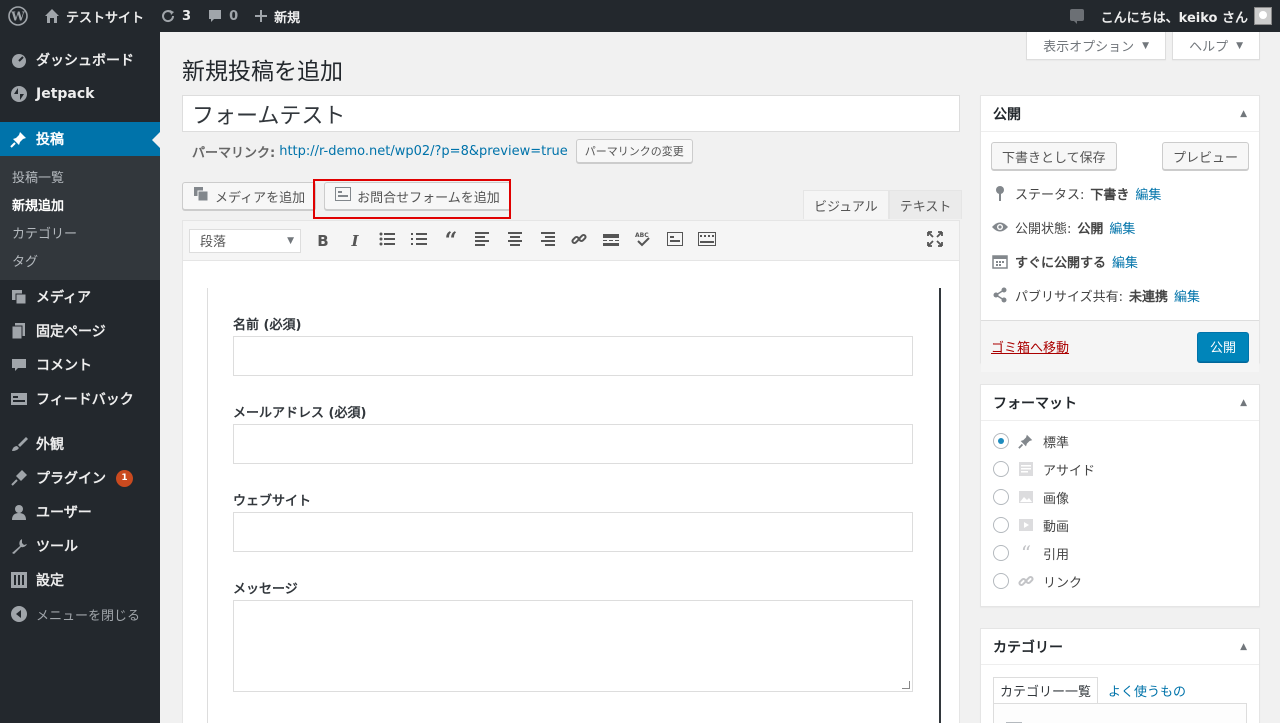 This screenshot has height=723, width=1280. I want to click on sidebar-item-comments: コメント, so click(80, 365).